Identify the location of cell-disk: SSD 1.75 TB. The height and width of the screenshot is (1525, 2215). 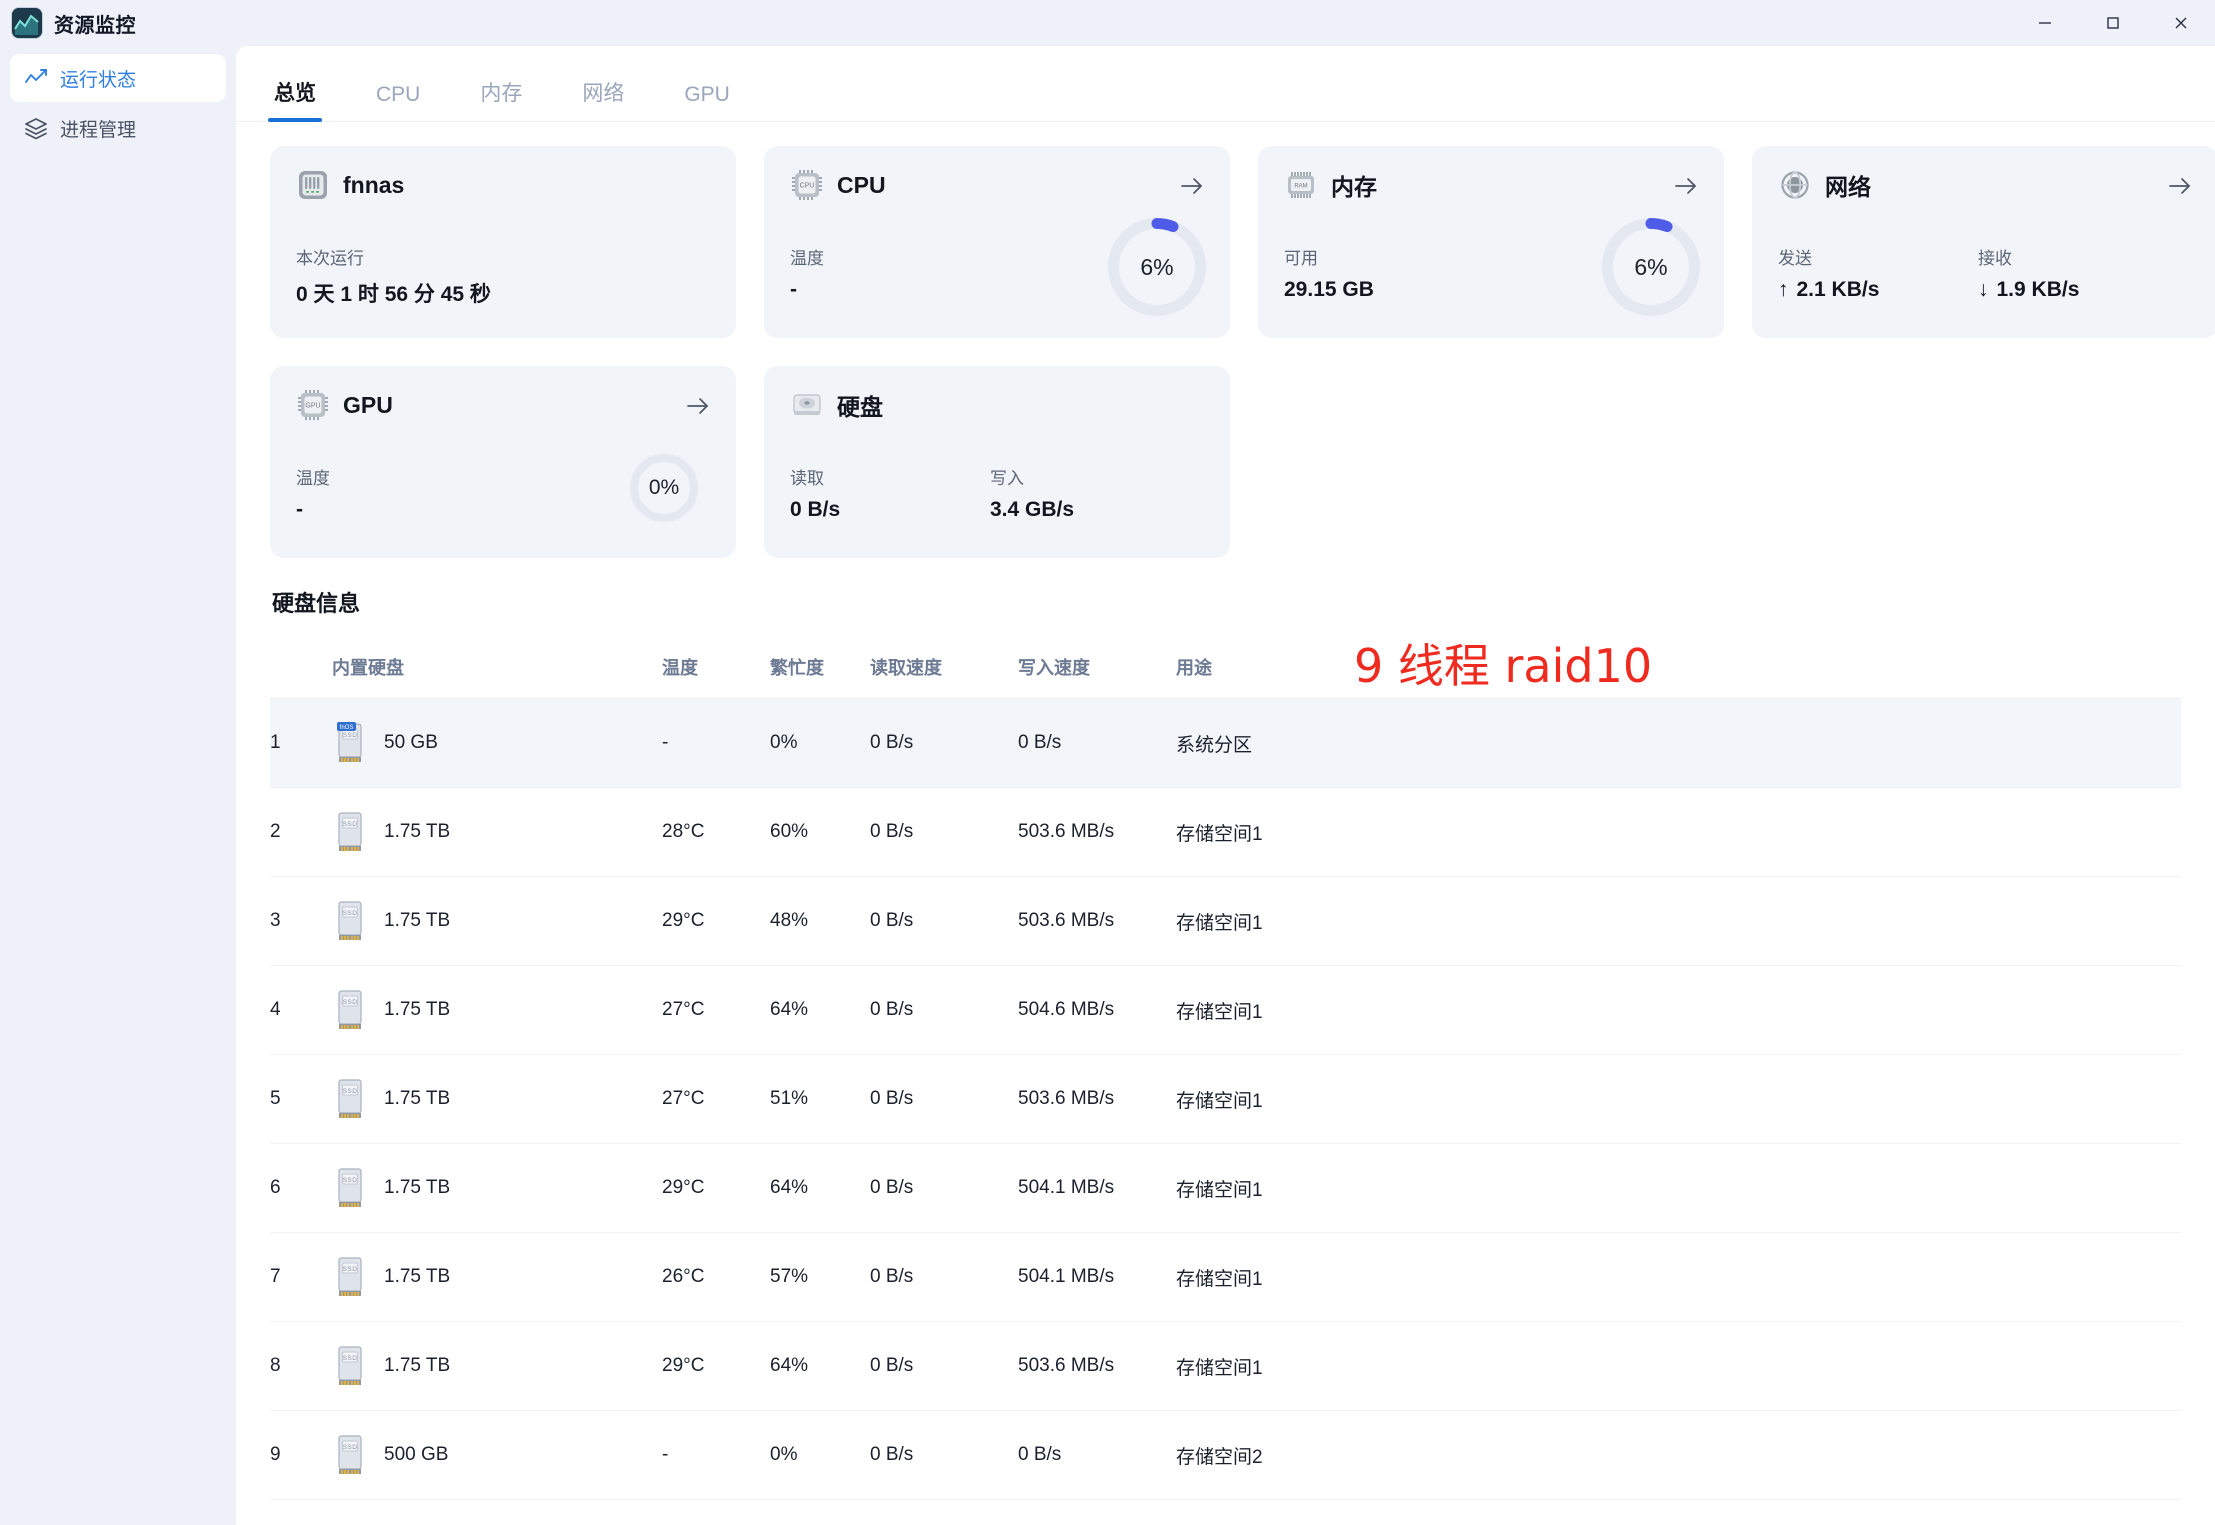
(497, 1010).